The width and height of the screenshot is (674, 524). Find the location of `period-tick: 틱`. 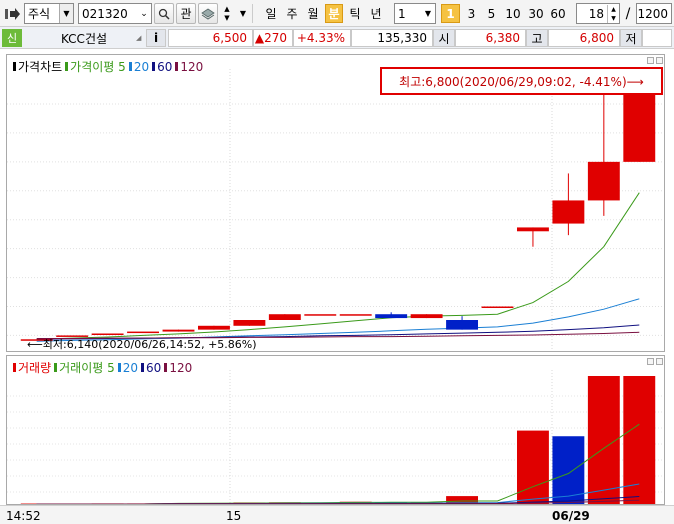

period-tick: 틱 is located at coordinates (355, 13).